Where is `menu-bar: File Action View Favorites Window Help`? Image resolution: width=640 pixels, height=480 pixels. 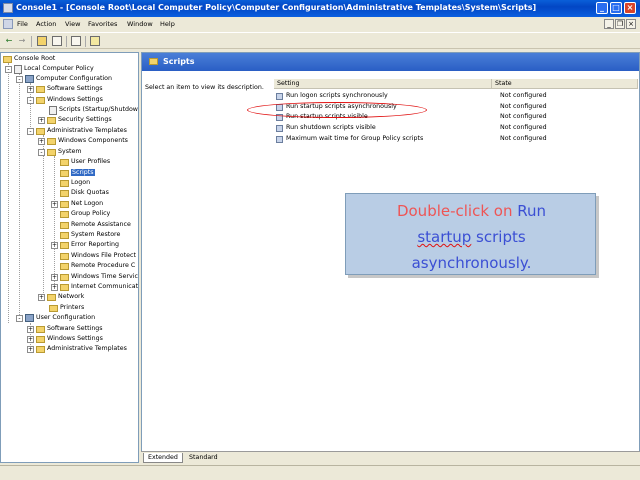 menu-bar: File Action View Favorites Window Help is located at coordinates (320, 24).